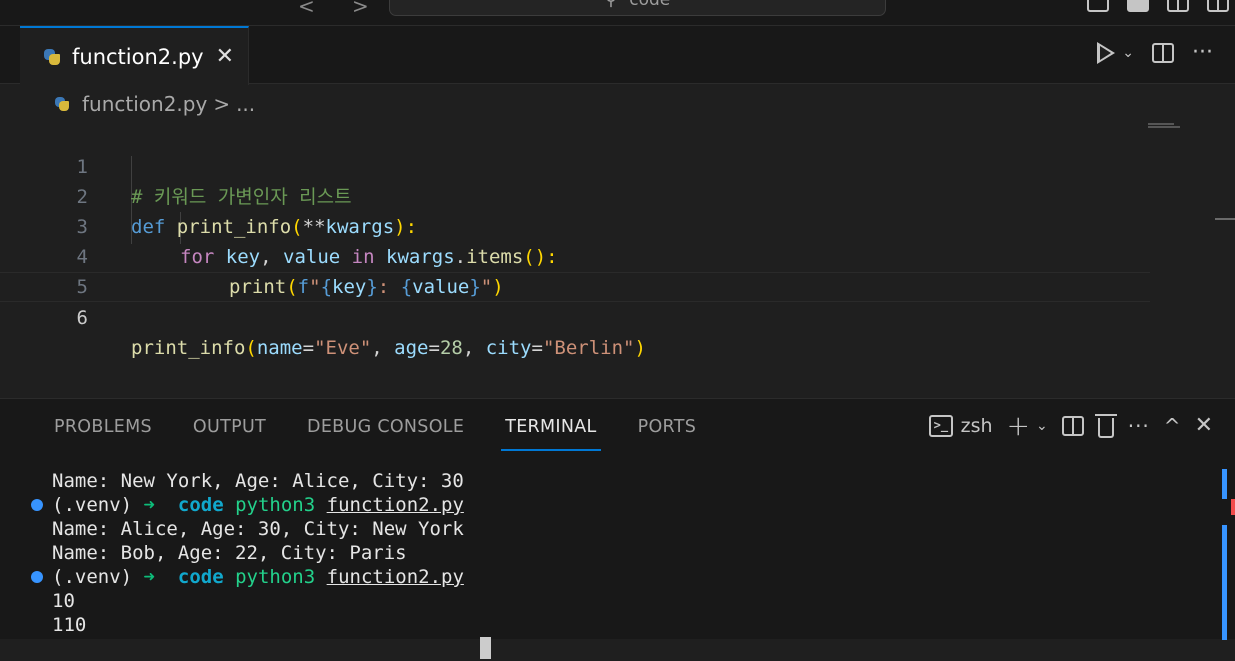 The image size is (1235, 661). What do you see at coordinates (229, 426) in the screenshot?
I see `tab-output: OUTPUT` at bounding box center [229, 426].